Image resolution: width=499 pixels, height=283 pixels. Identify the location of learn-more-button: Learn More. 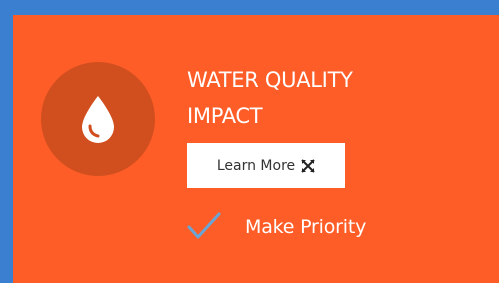
(266, 165).